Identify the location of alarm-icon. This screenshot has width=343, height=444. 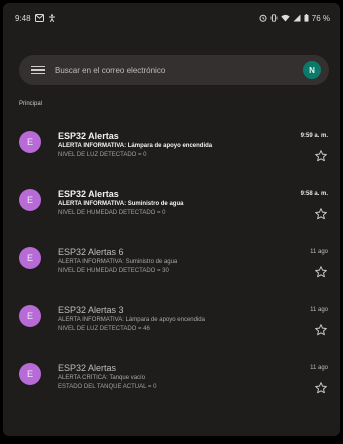
(263, 19).